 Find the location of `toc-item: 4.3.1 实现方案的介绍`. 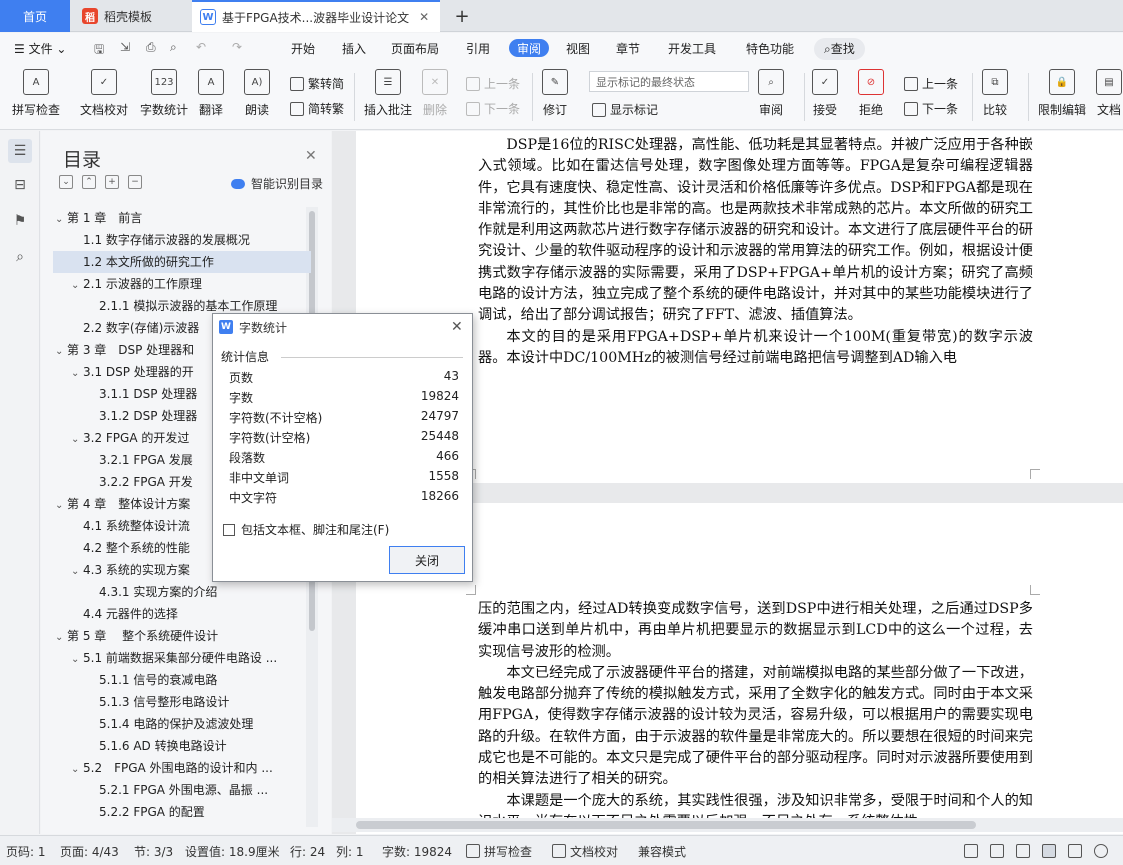

toc-item: 4.3.1 实现方案的介绍 is located at coordinates (182, 592).